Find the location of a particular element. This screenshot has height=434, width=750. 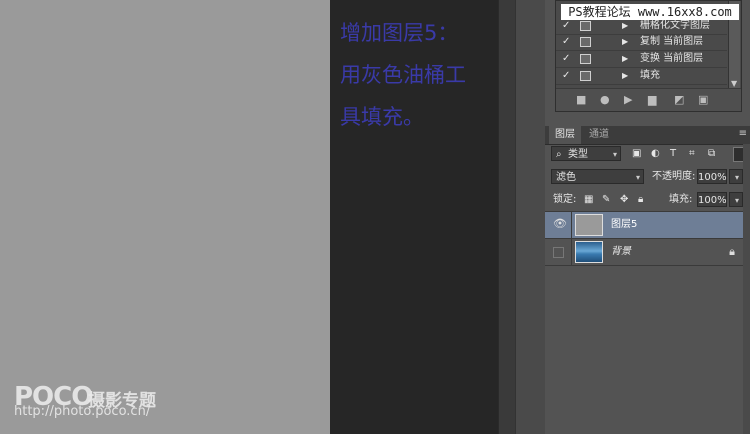

layer-name: 图层5 is located at coordinates (624, 225).